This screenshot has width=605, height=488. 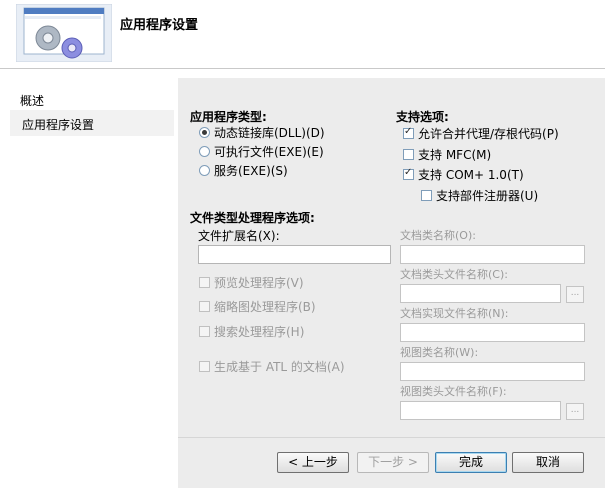 What do you see at coordinates (487, 196) in the screenshot?
I see `check-component-registrar-label: 支持部件注册器(U)` at bounding box center [487, 196].